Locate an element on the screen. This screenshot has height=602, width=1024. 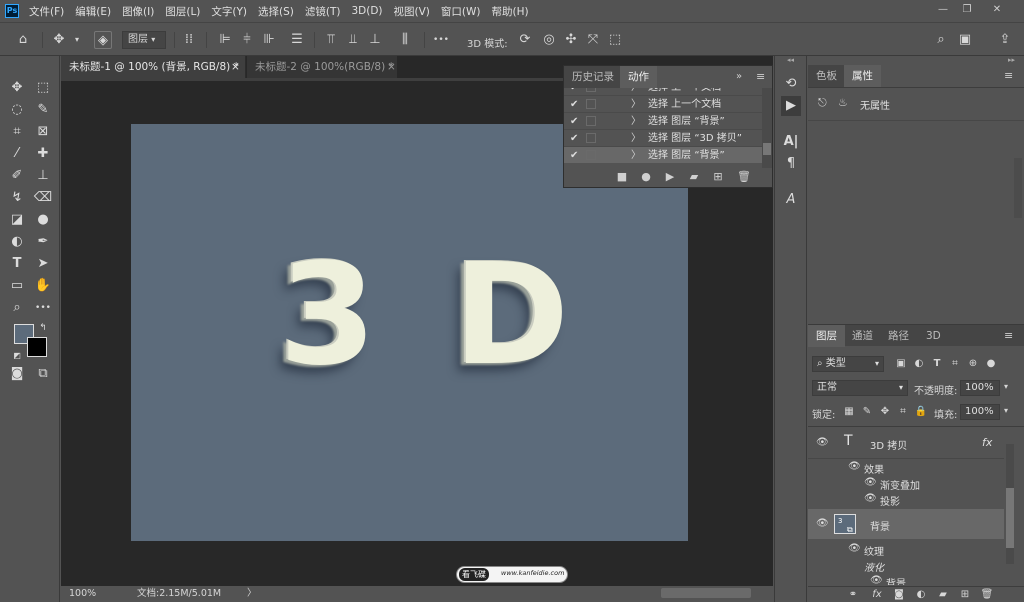
path-select-tool-icon: ➤ is located at coordinates (43, 264).